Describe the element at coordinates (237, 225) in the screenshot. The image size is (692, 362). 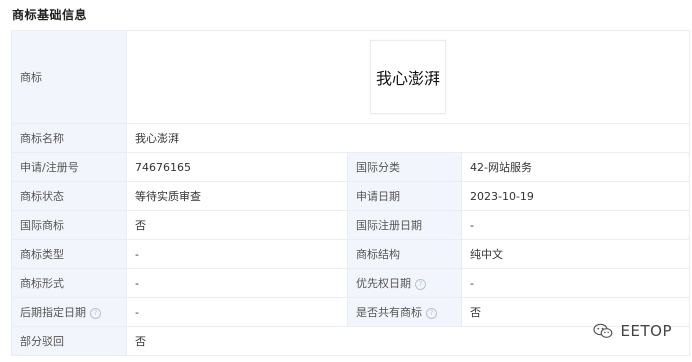
I see `value-international-trademark: 否` at that location.